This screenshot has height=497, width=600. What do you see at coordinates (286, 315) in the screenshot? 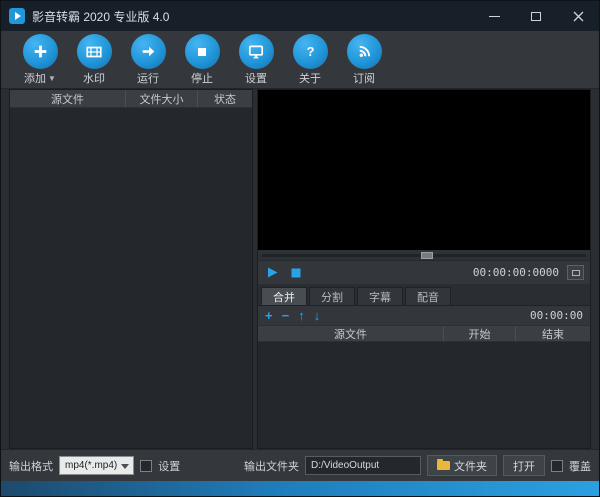
I see `clip-remove-icon: −` at bounding box center [286, 315].